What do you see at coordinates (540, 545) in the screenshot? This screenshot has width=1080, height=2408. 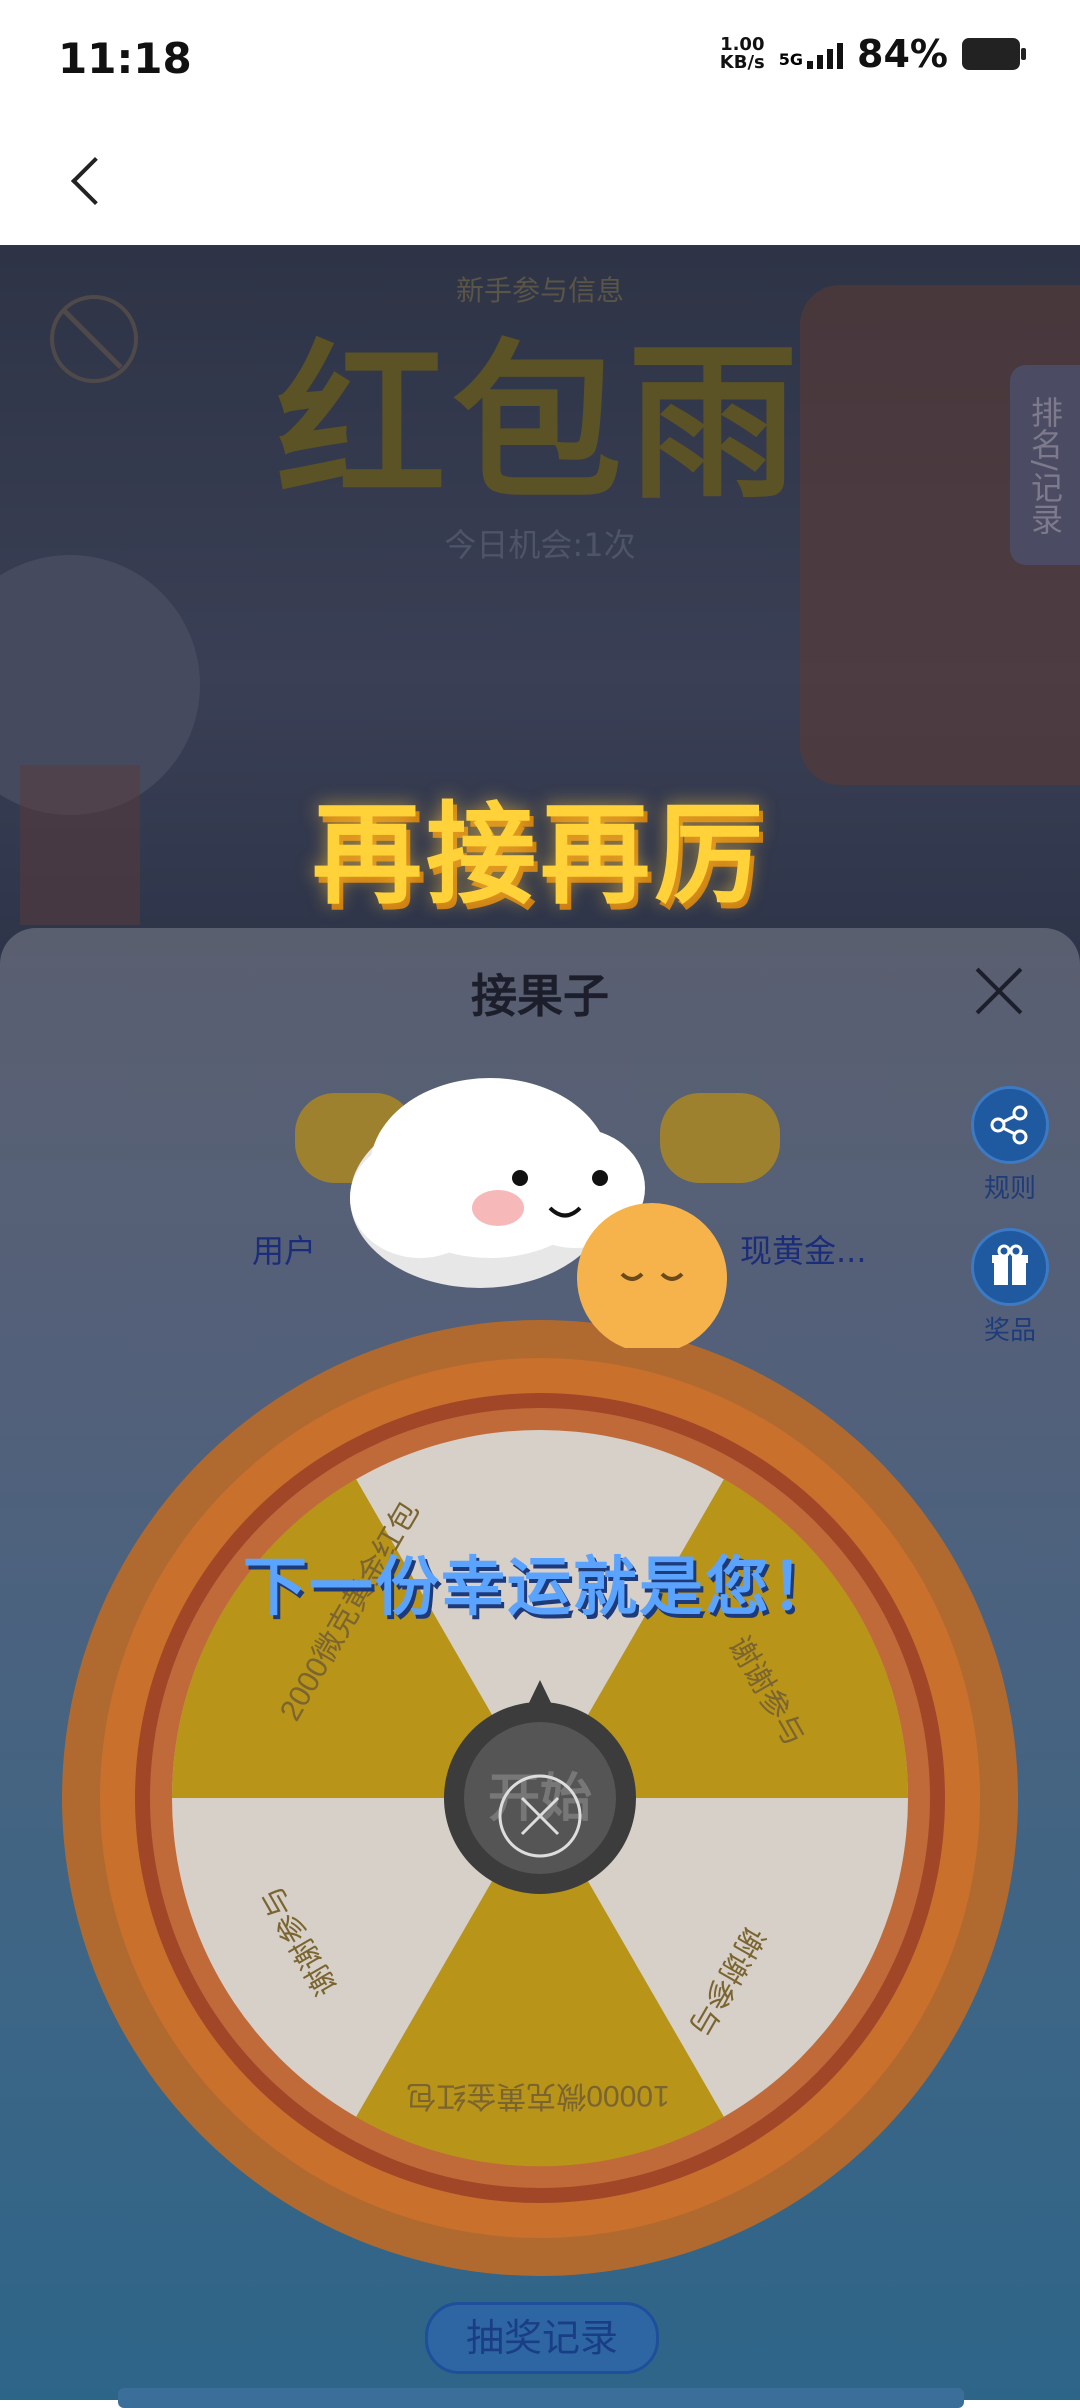 I see `chances-remaining: 今日机会:1次` at bounding box center [540, 545].